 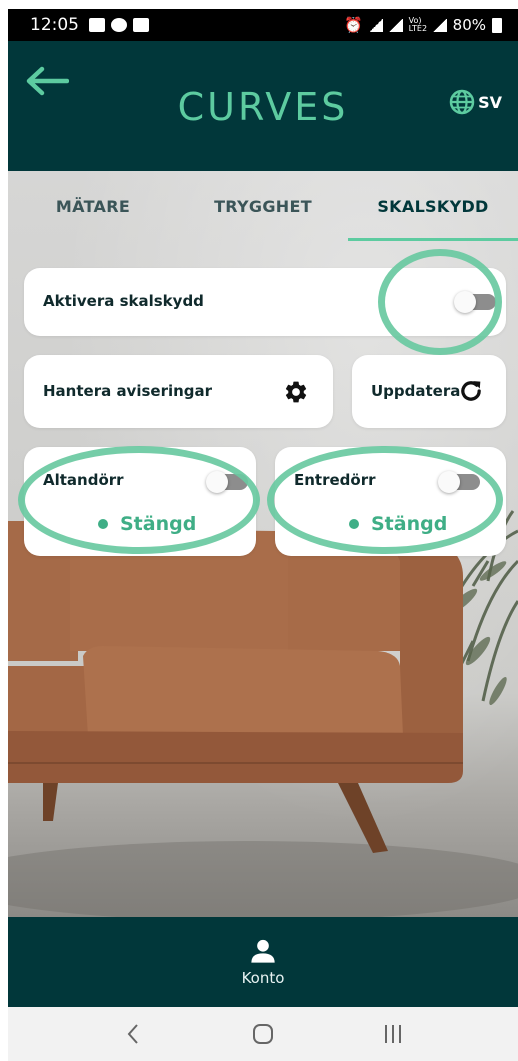 What do you see at coordinates (263, 951) in the screenshot?
I see `person-icon` at bounding box center [263, 951].